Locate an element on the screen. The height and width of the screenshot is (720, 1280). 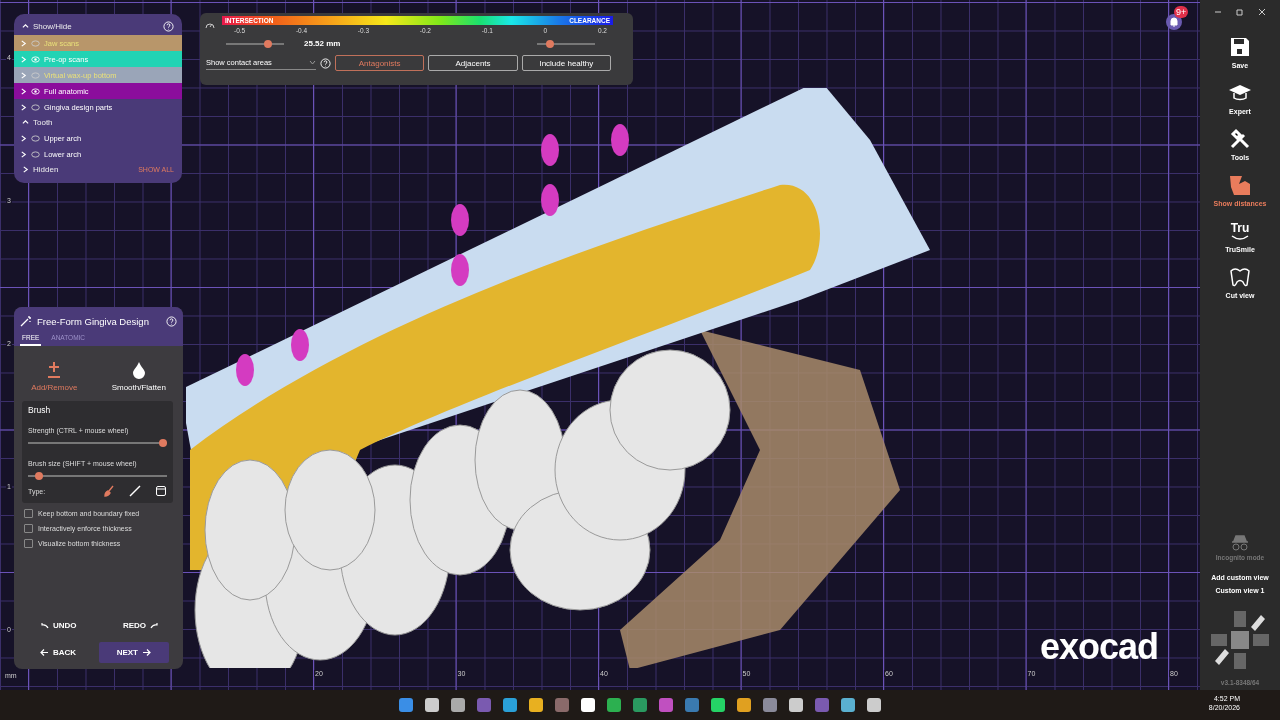
distance-value: 25.52 mm is located at coordinates (322, 43).